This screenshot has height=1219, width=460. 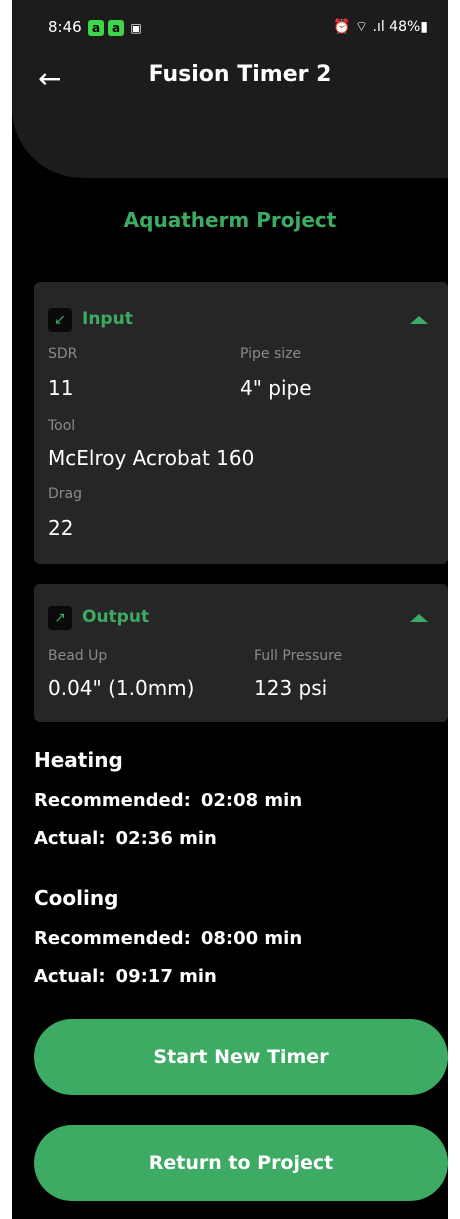 What do you see at coordinates (230, 220) in the screenshot?
I see `project-name: Aquatherm Project` at bounding box center [230, 220].